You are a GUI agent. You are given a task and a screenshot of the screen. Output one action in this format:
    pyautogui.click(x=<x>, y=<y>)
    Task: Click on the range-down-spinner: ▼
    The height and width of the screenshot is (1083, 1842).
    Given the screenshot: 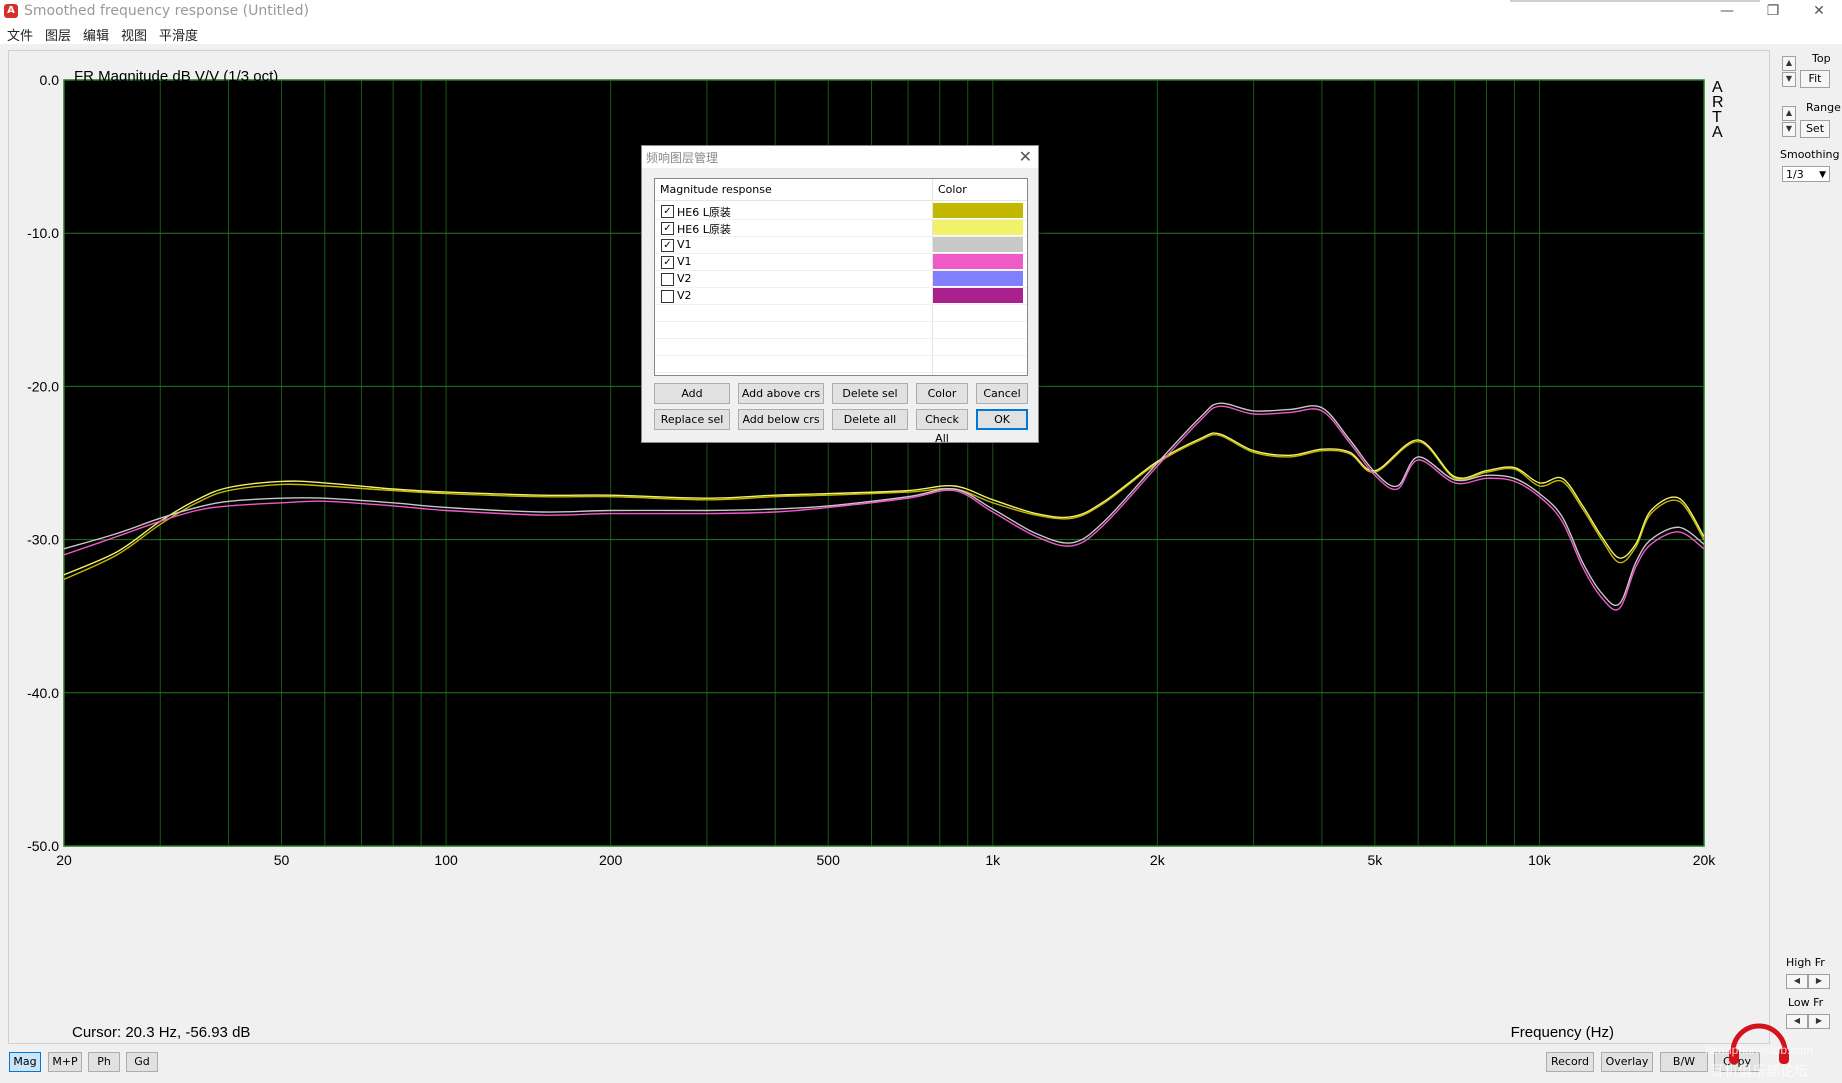 What is the action you would take?
    pyautogui.click(x=1789, y=129)
    